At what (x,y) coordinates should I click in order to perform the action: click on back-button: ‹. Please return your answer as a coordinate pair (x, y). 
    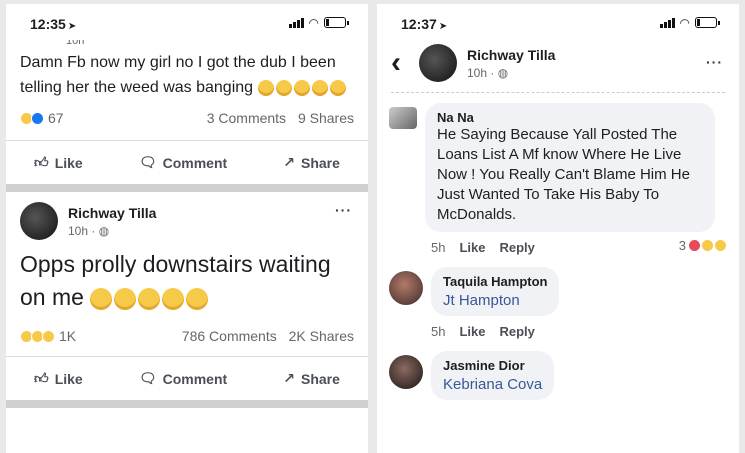
    Looking at the image, I should click on (405, 63).